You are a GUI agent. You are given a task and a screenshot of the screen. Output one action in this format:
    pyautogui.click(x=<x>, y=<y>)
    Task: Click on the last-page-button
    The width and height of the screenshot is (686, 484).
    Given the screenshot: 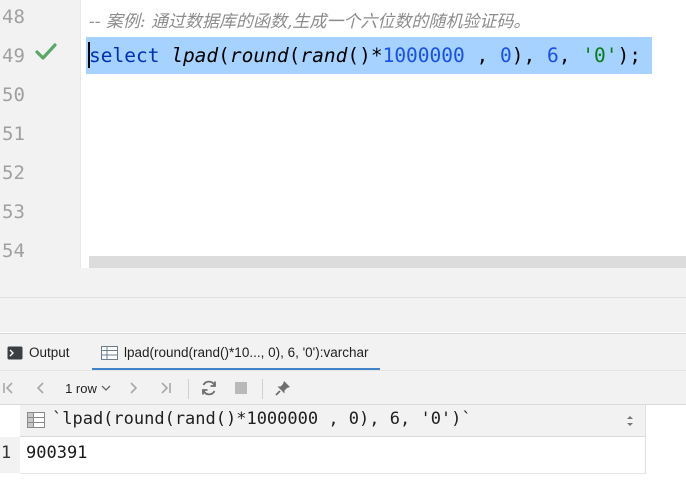 What is the action you would take?
    pyautogui.click(x=166, y=388)
    